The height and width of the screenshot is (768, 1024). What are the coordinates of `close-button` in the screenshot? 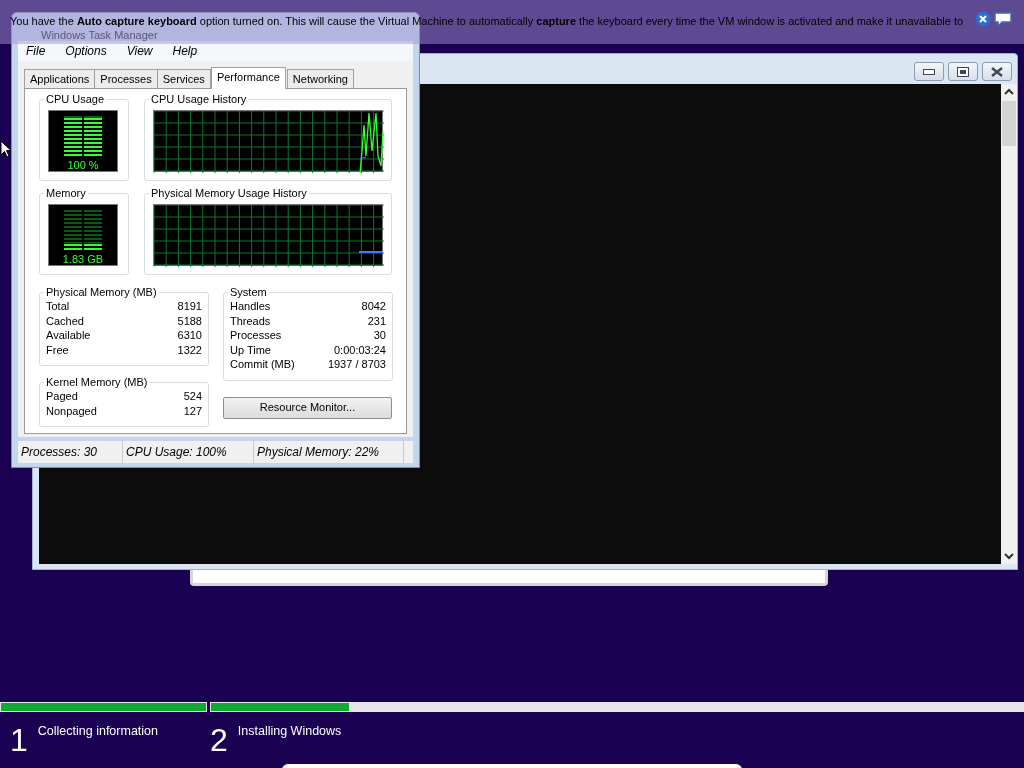 It's located at (997, 71).